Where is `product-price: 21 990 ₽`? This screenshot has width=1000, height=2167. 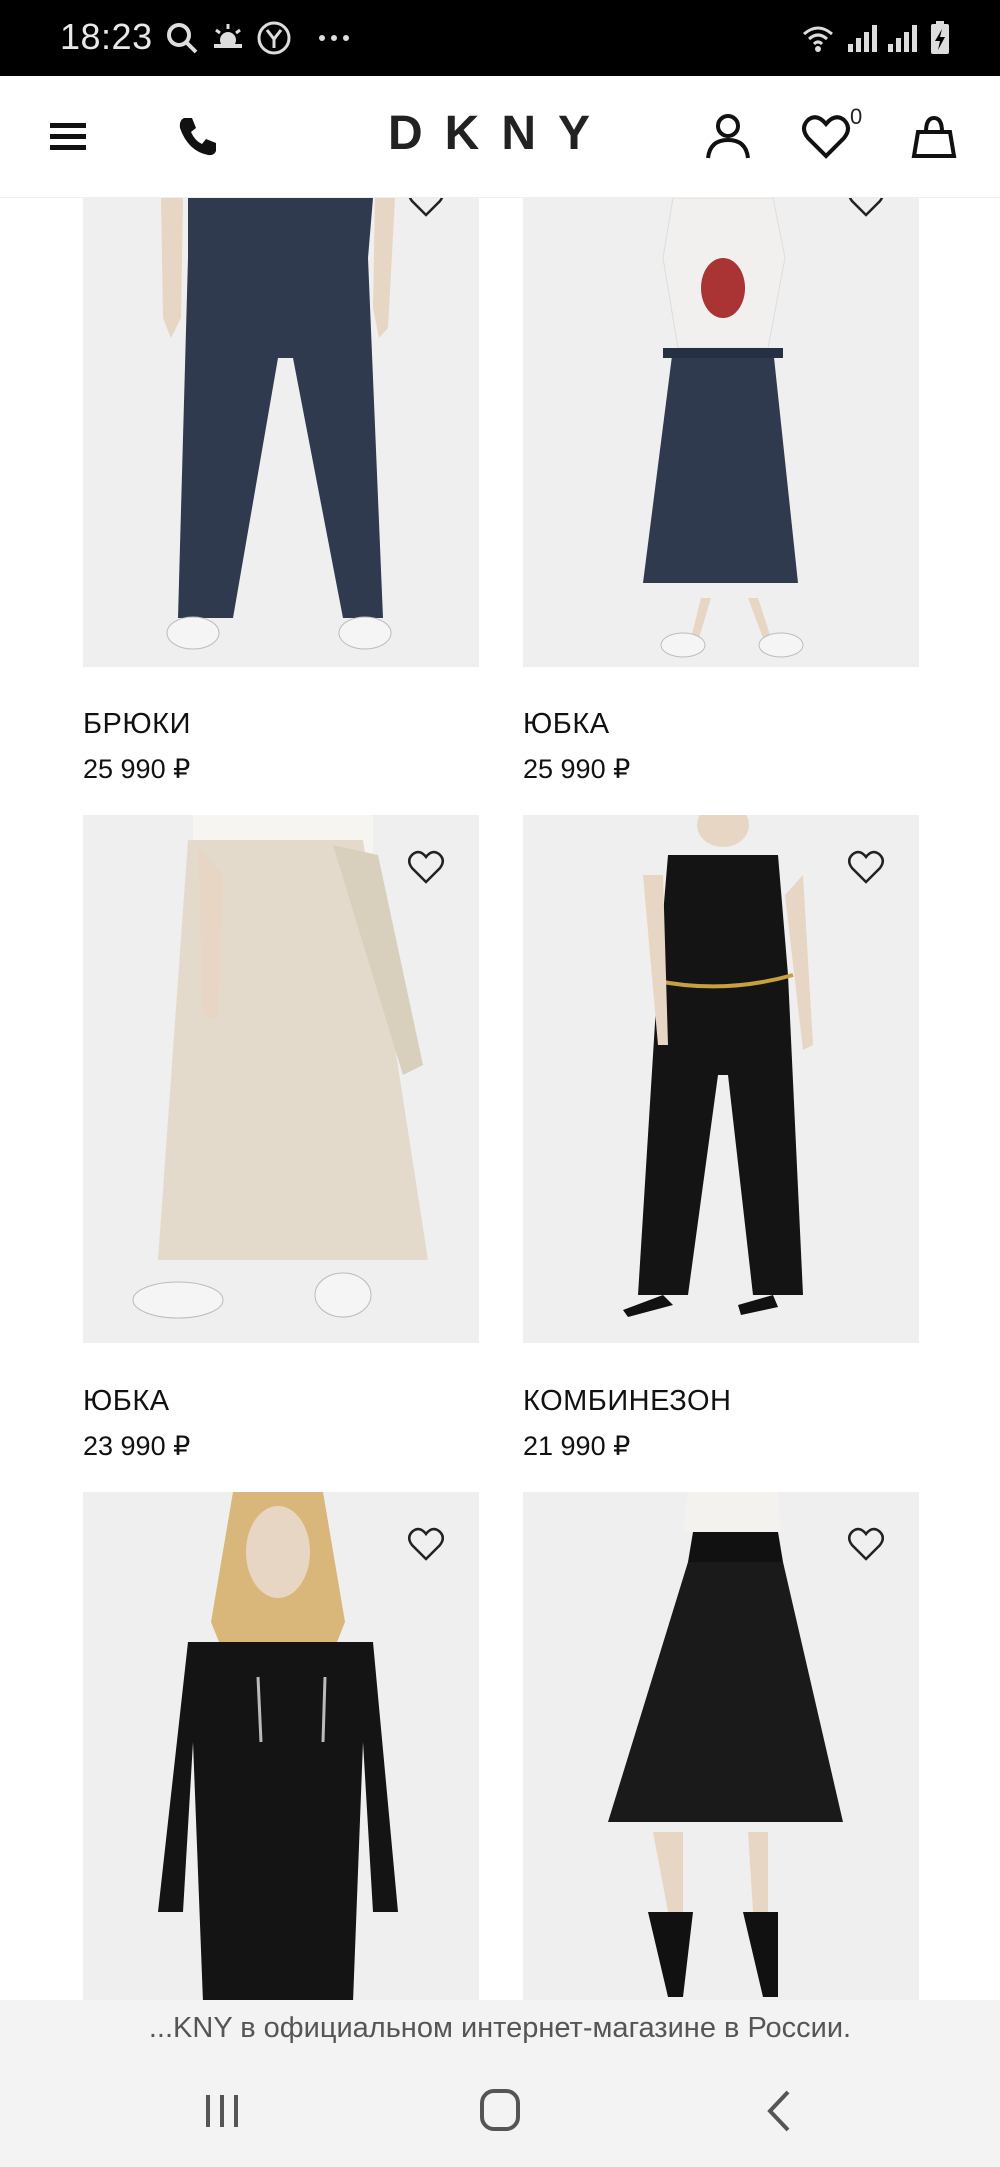 product-price: 21 990 ₽ is located at coordinates (577, 1446).